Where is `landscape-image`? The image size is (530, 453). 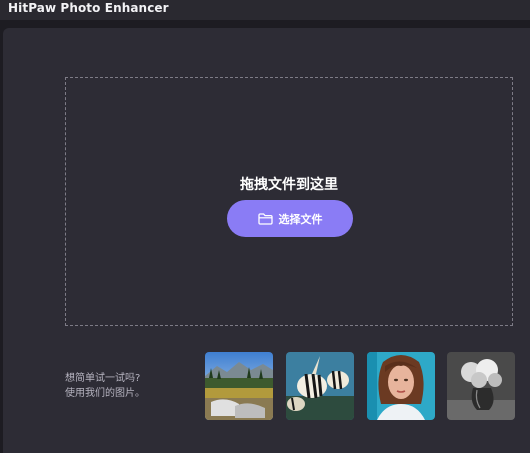 landscape-image is located at coordinates (239, 386).